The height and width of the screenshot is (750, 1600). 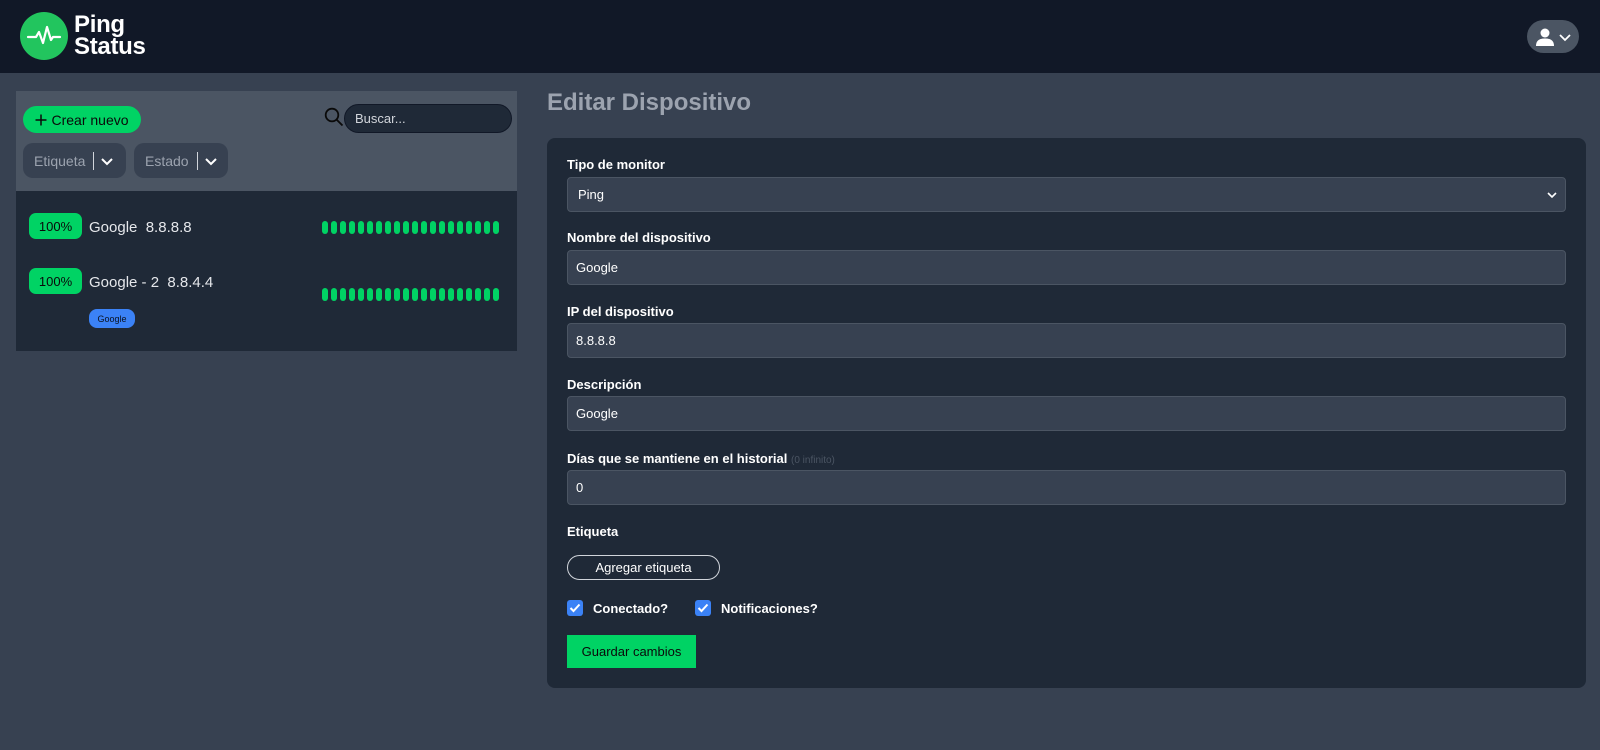 I want to click on description-label: Descripción, so click(x=604, y=384).